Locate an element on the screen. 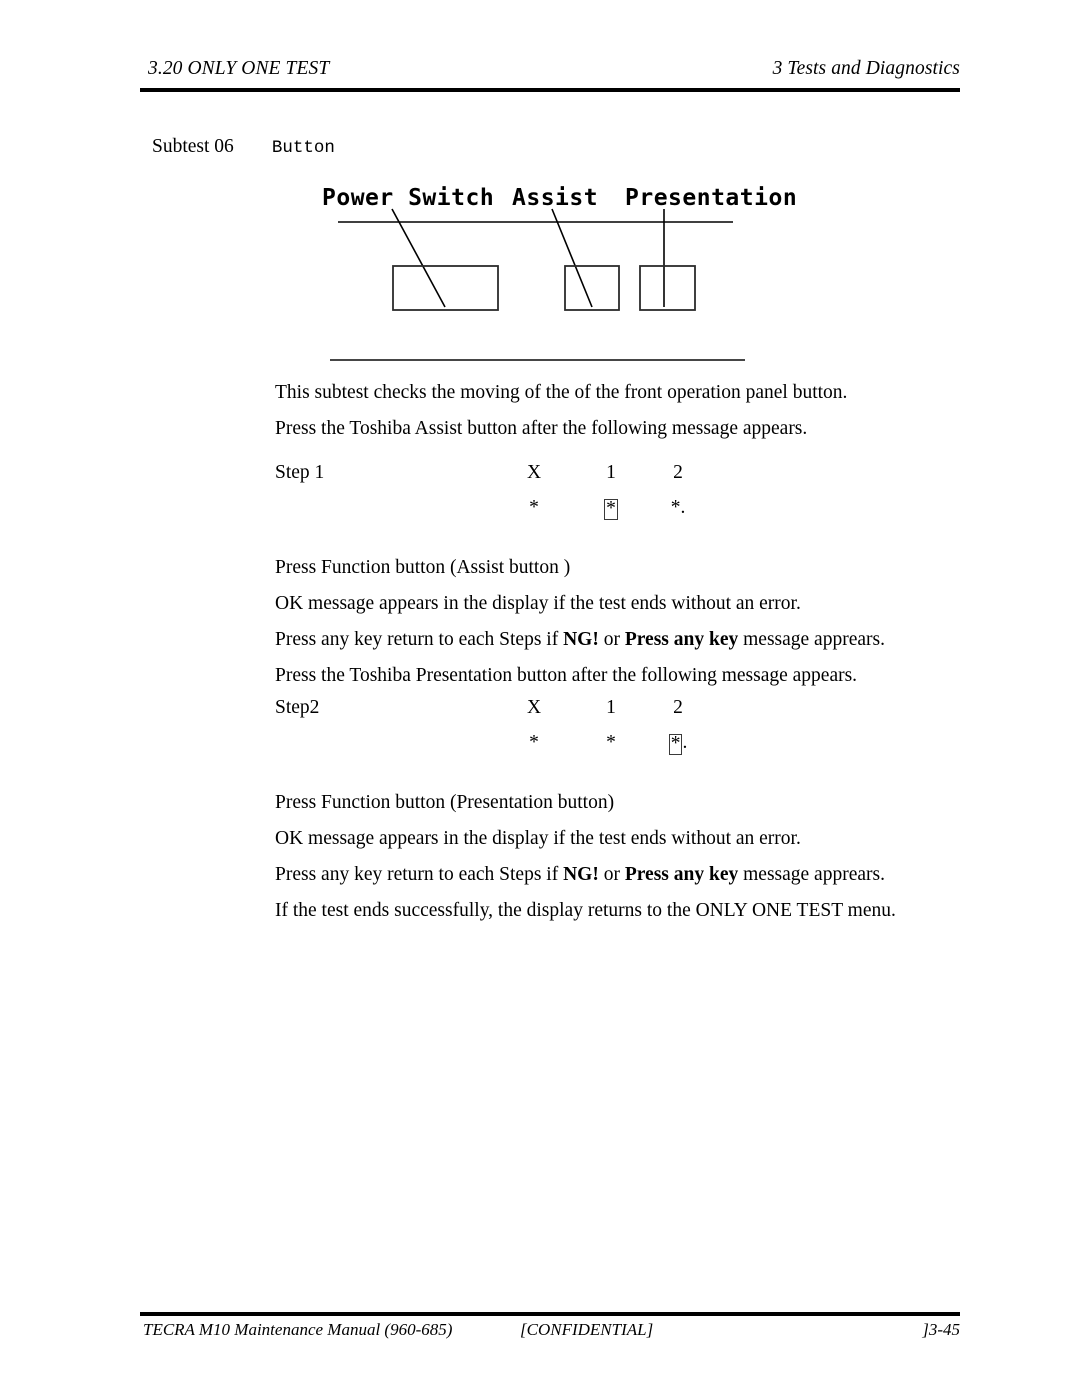 Image resolution: width=1080 pixels, height=1397 pixels. footer-confidential-mark: [CONFIDENTIAL] is located at coordinates (587, 1329).